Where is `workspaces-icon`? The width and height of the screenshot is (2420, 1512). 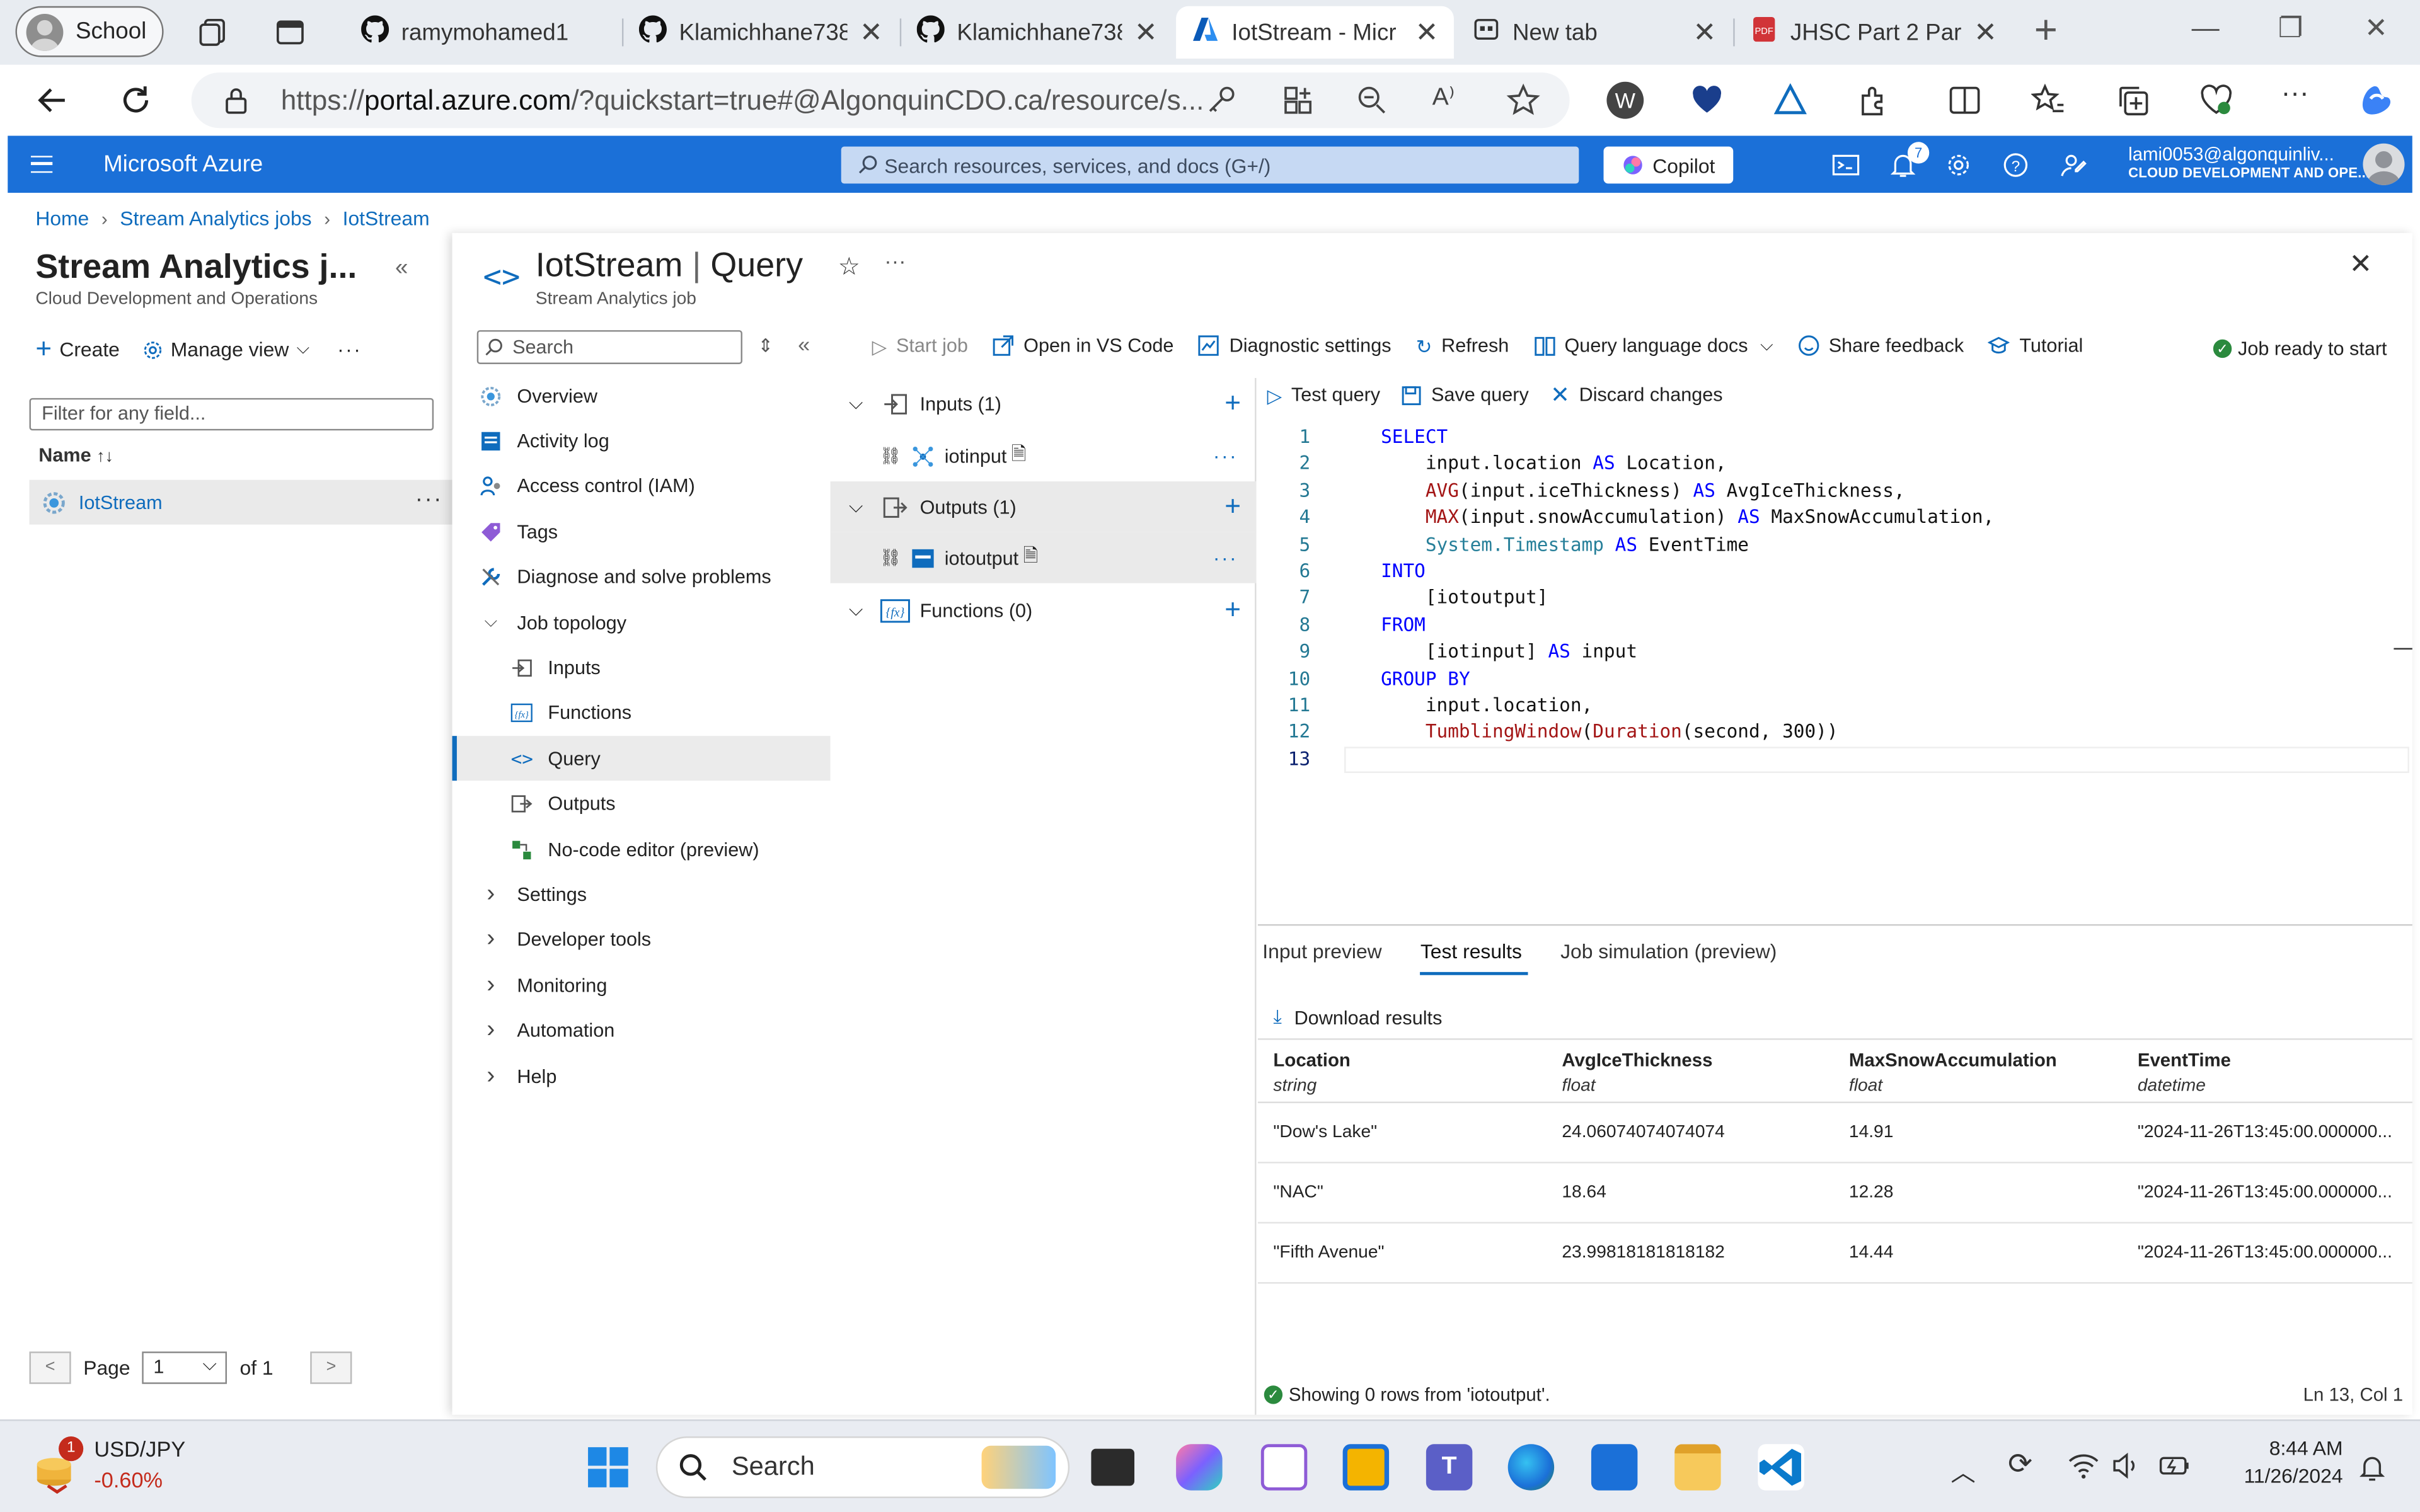 workspaces-icon is located at coordinates (212, 32).